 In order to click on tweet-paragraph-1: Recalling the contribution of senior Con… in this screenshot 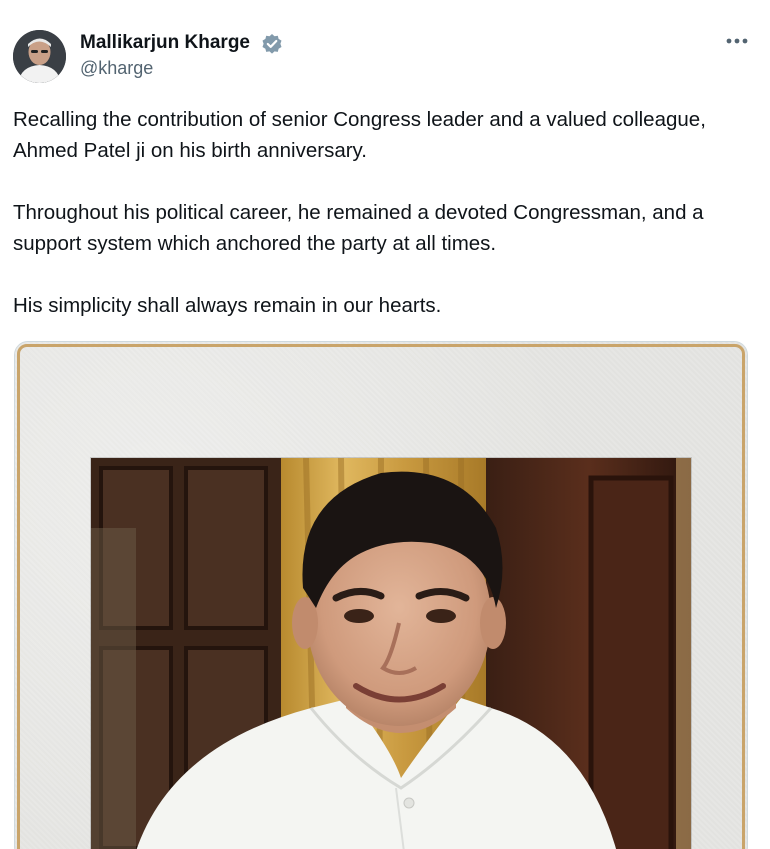, I will do `click(359, 135)`.